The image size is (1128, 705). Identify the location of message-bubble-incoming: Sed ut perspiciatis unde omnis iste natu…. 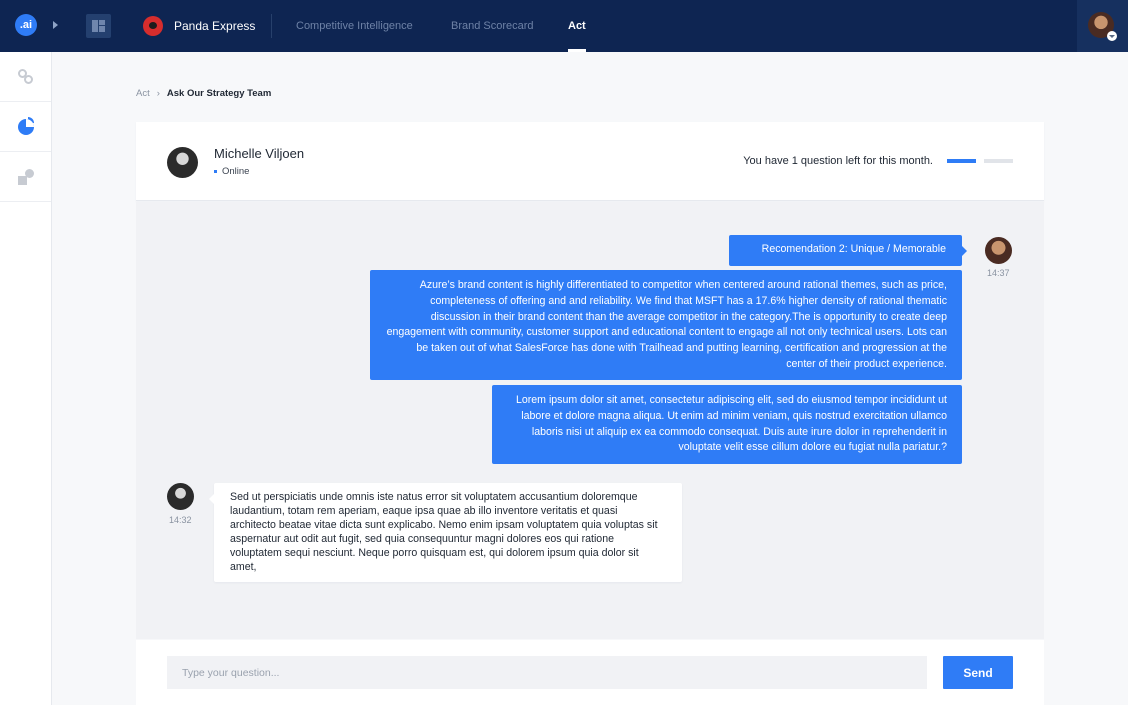
(445, 532).